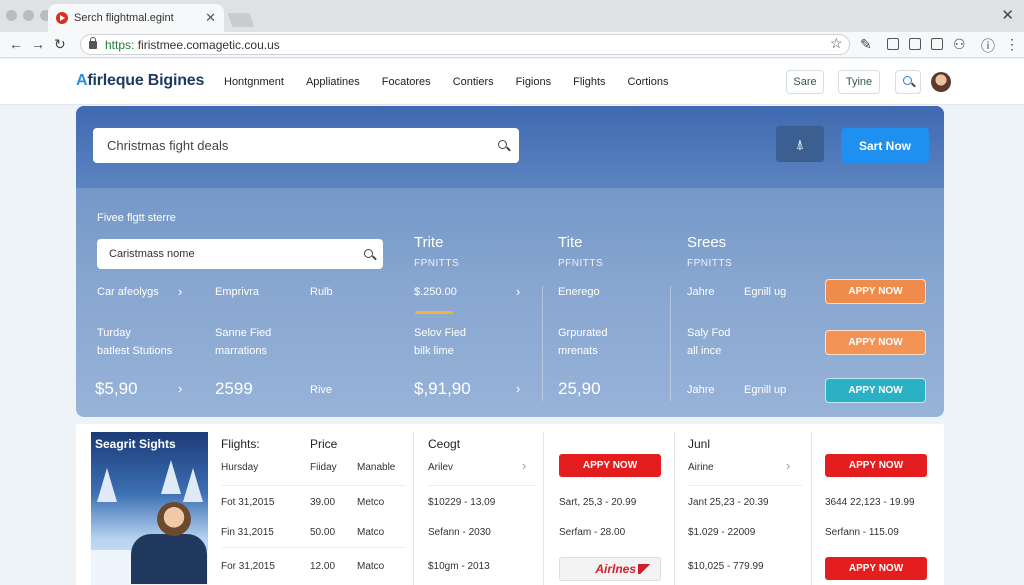 Image resolution: width=1024 pixels, height=585 pixels. I want to click on table-cell: Sefann - 2030, so click(459, 532).